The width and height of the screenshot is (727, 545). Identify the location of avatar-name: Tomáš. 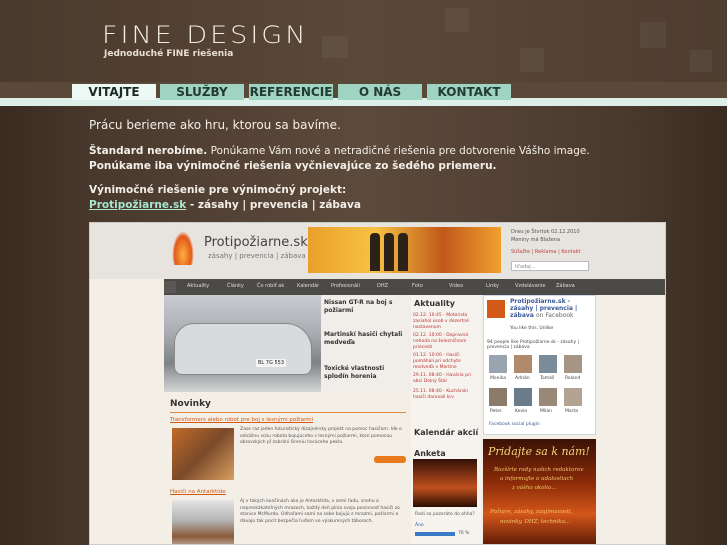
(547, 378).